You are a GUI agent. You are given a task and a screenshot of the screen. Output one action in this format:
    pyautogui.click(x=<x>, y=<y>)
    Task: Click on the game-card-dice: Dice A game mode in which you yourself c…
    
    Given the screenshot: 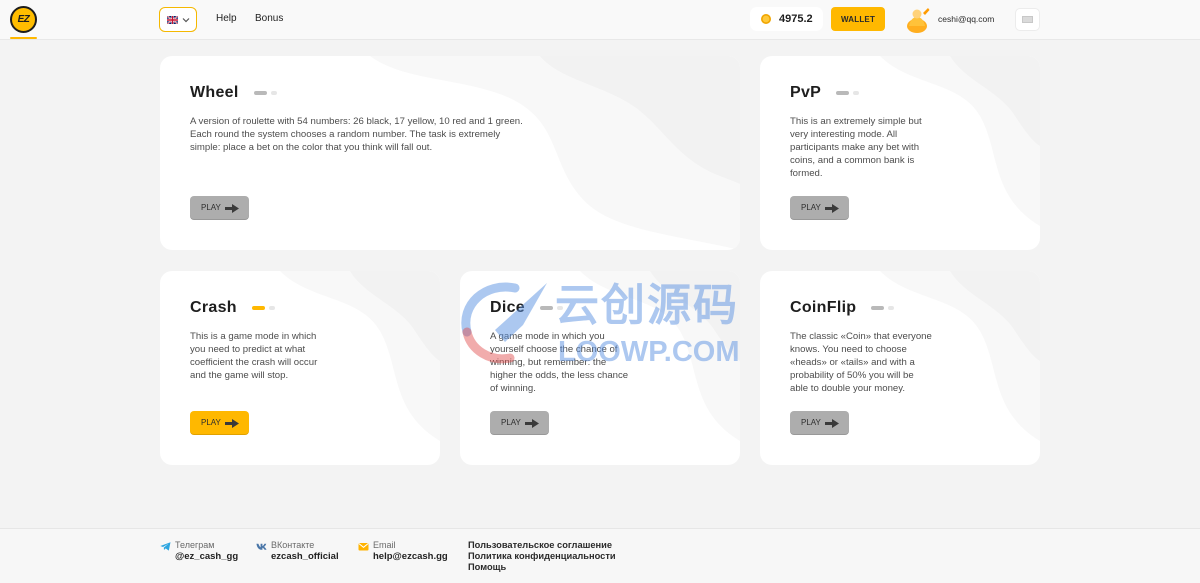 What is the action you would take?
    pyautogui.click(x=600, y=368)
    